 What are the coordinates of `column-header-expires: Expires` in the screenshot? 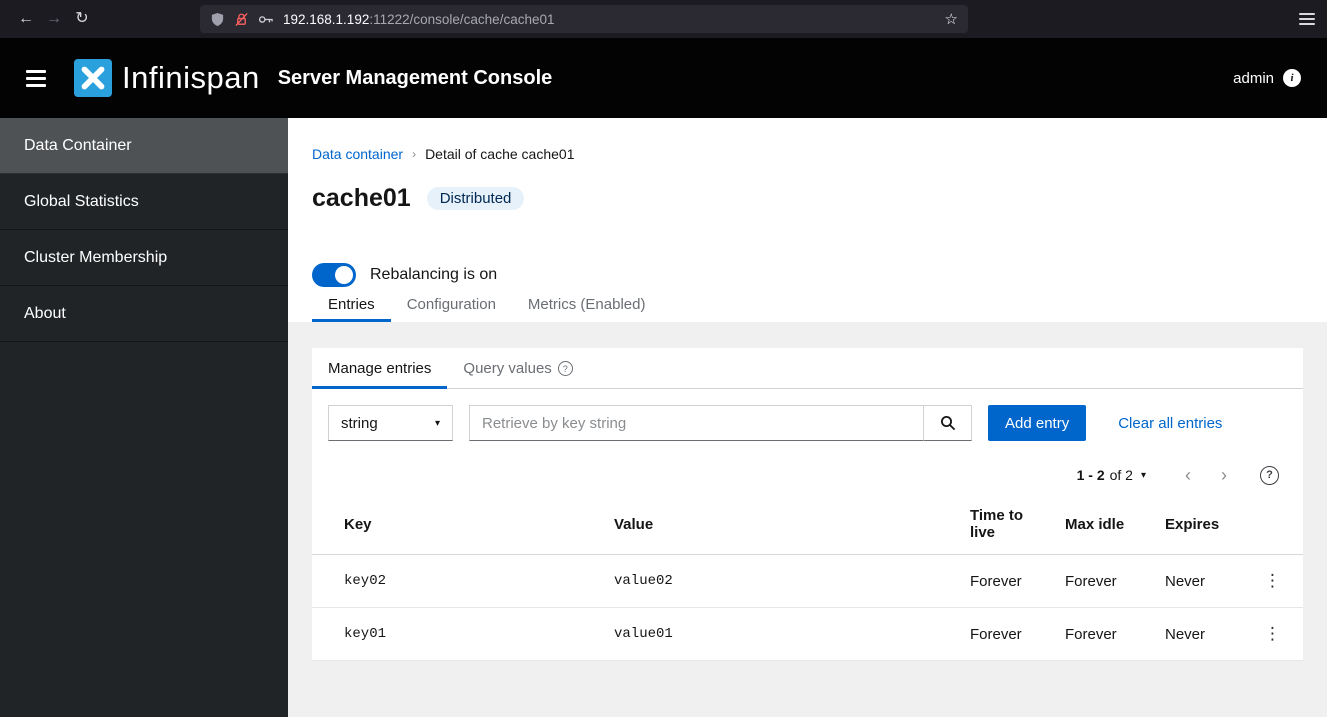 It's located at (1198, 524).